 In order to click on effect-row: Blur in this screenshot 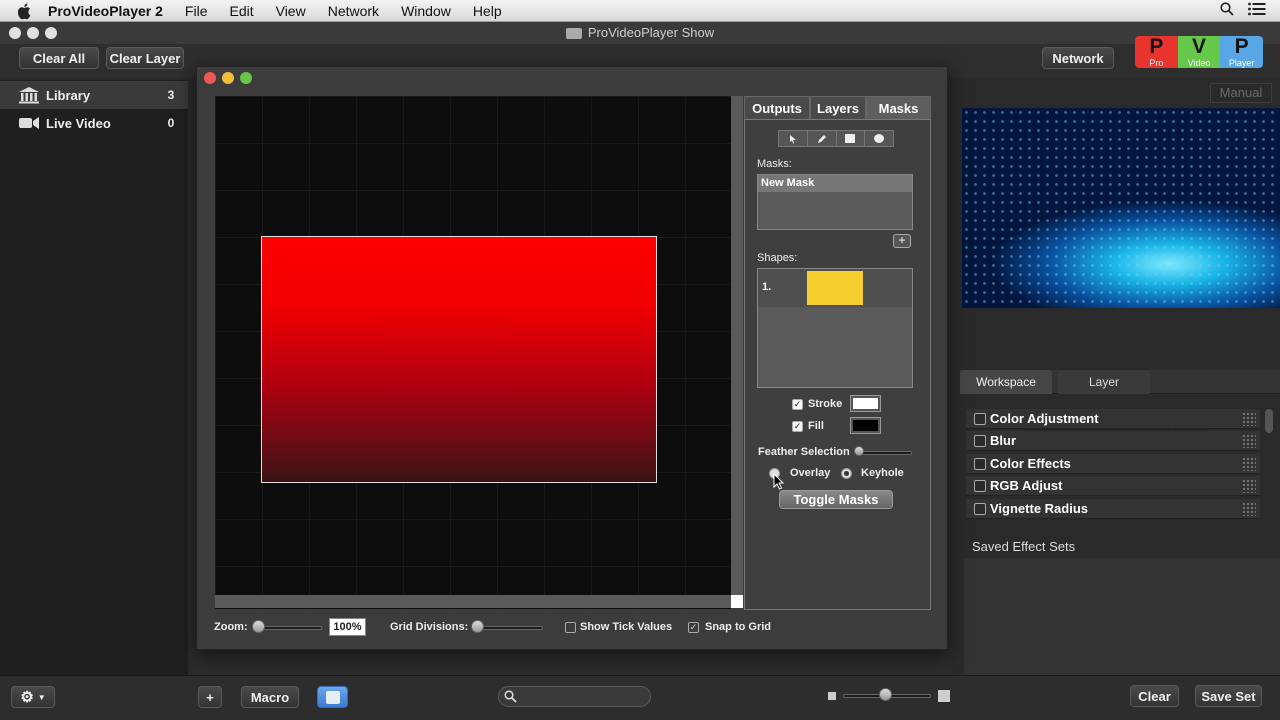, I will do `click(1113, 441)`.